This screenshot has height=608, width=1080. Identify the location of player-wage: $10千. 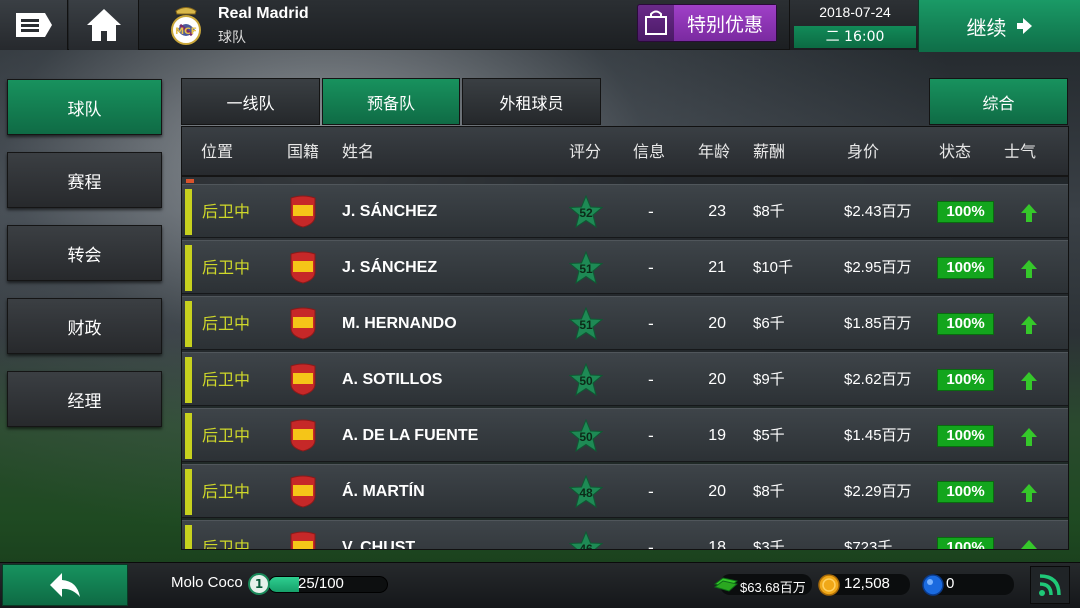
(773, 267).